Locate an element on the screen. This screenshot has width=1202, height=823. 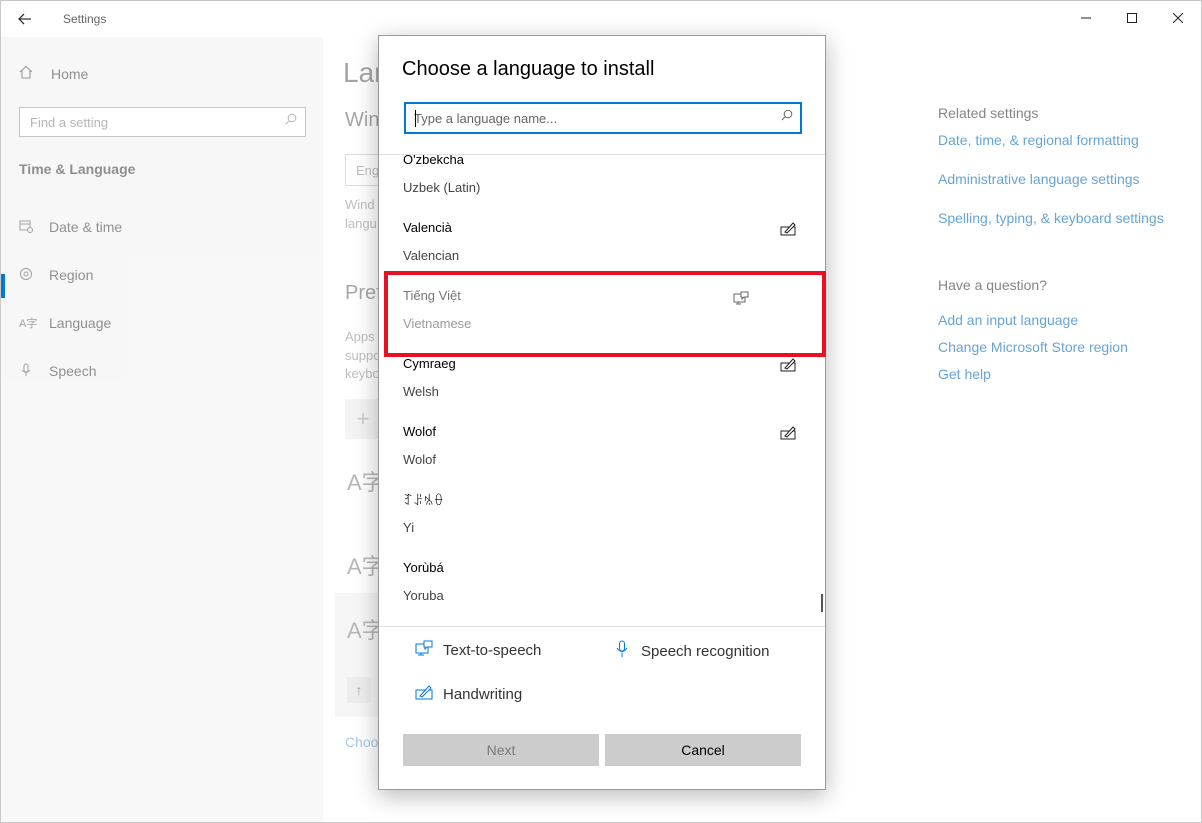
globe-icon is located at coordinates (29, 275).